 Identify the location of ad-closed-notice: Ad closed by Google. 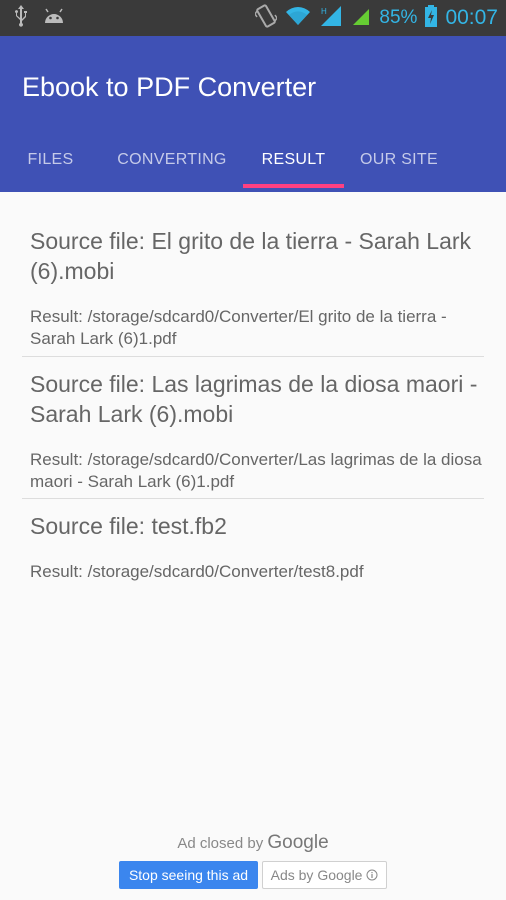
(253, 843).